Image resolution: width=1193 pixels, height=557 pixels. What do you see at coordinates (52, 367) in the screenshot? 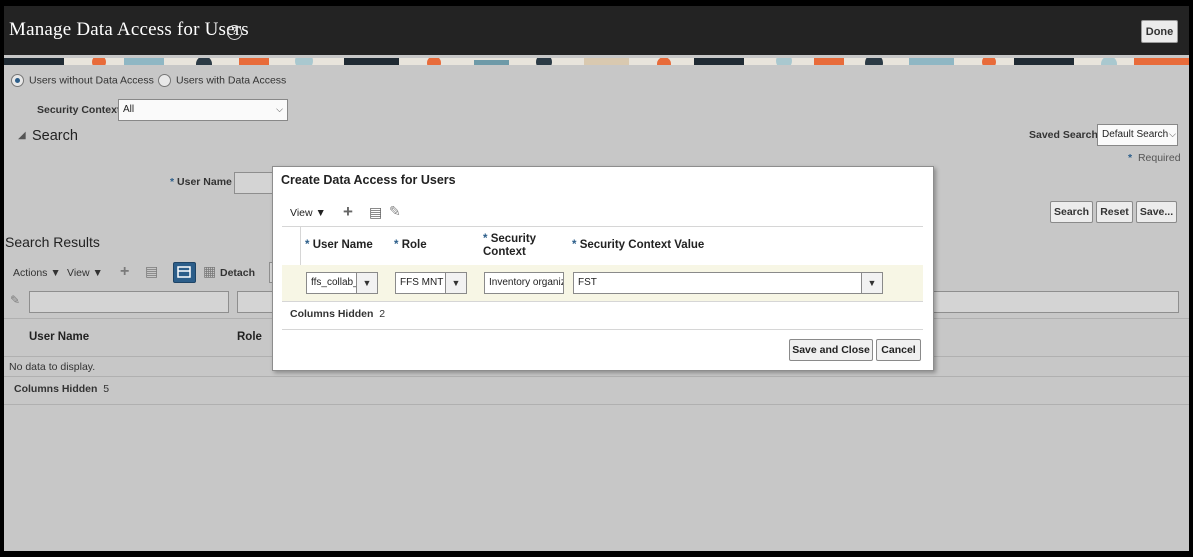
I see `empty-message: No data to display.` at bounding box center [52, 367].